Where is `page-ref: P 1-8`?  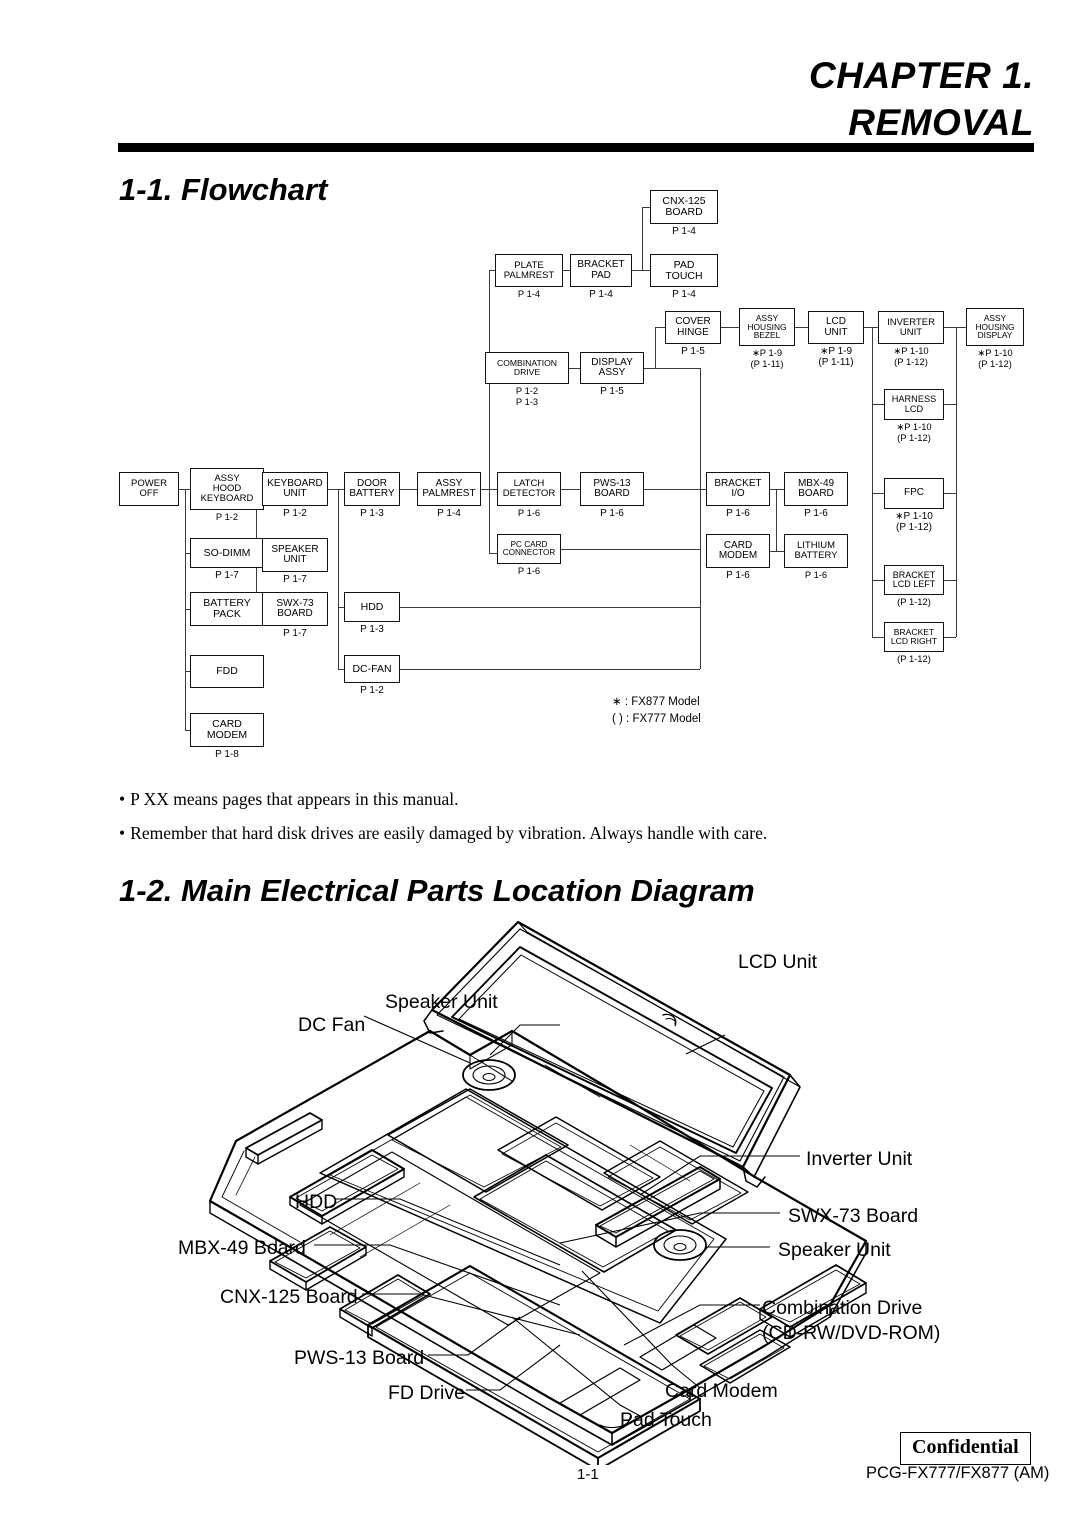
page-ref: P 1-8 is located at coordinates (227, 754).